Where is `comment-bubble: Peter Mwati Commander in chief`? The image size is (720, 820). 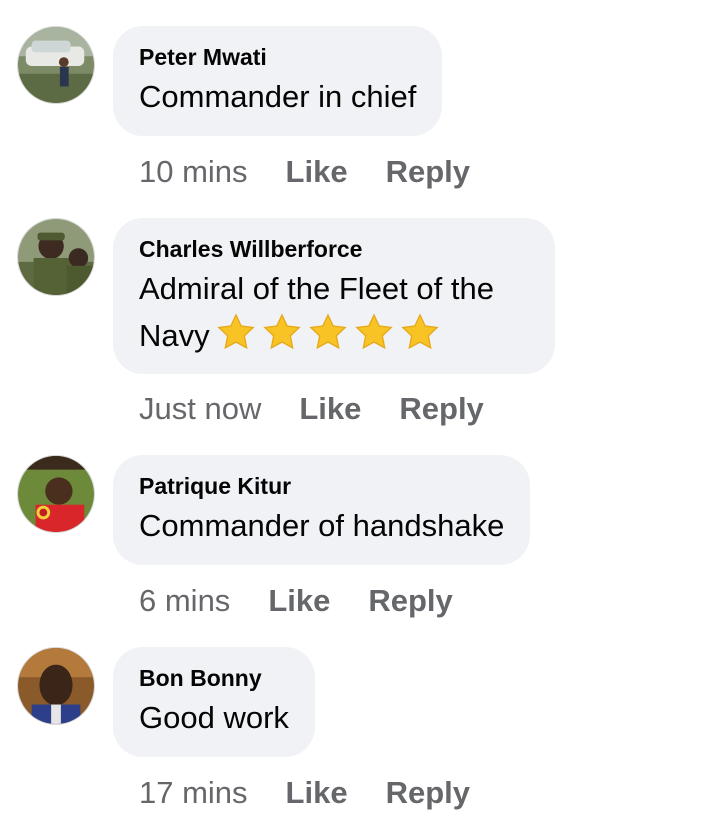 comment-bubble: Peter Mwati Commander in chief is located at coordinates (278, 81).